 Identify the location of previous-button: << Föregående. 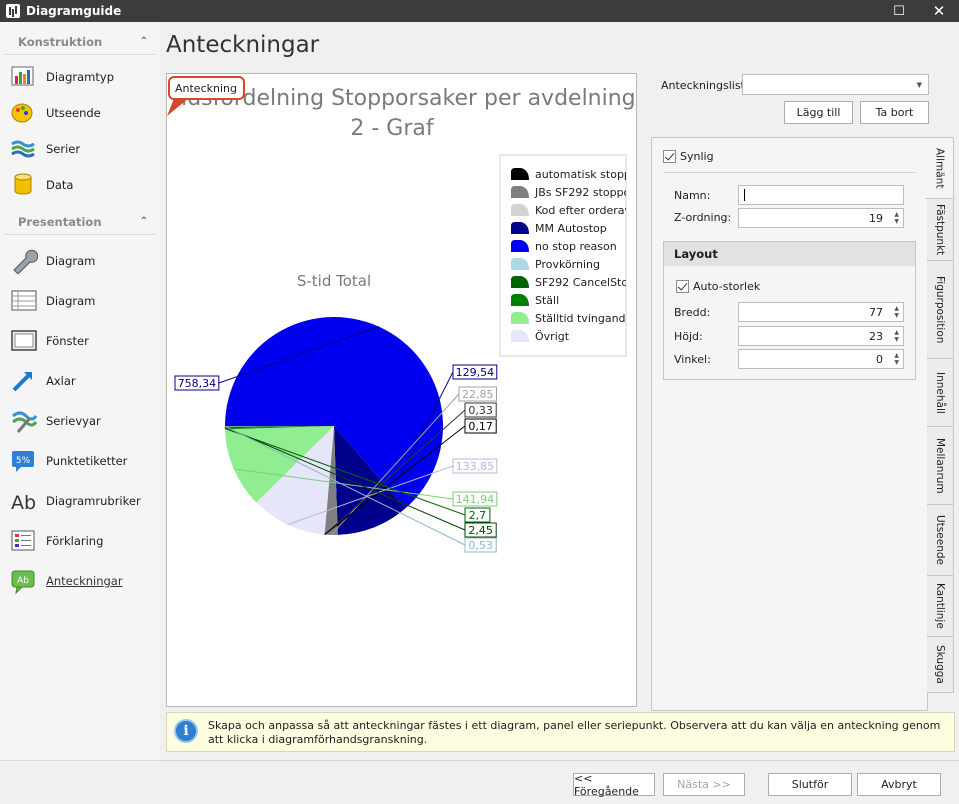
(614, 785).